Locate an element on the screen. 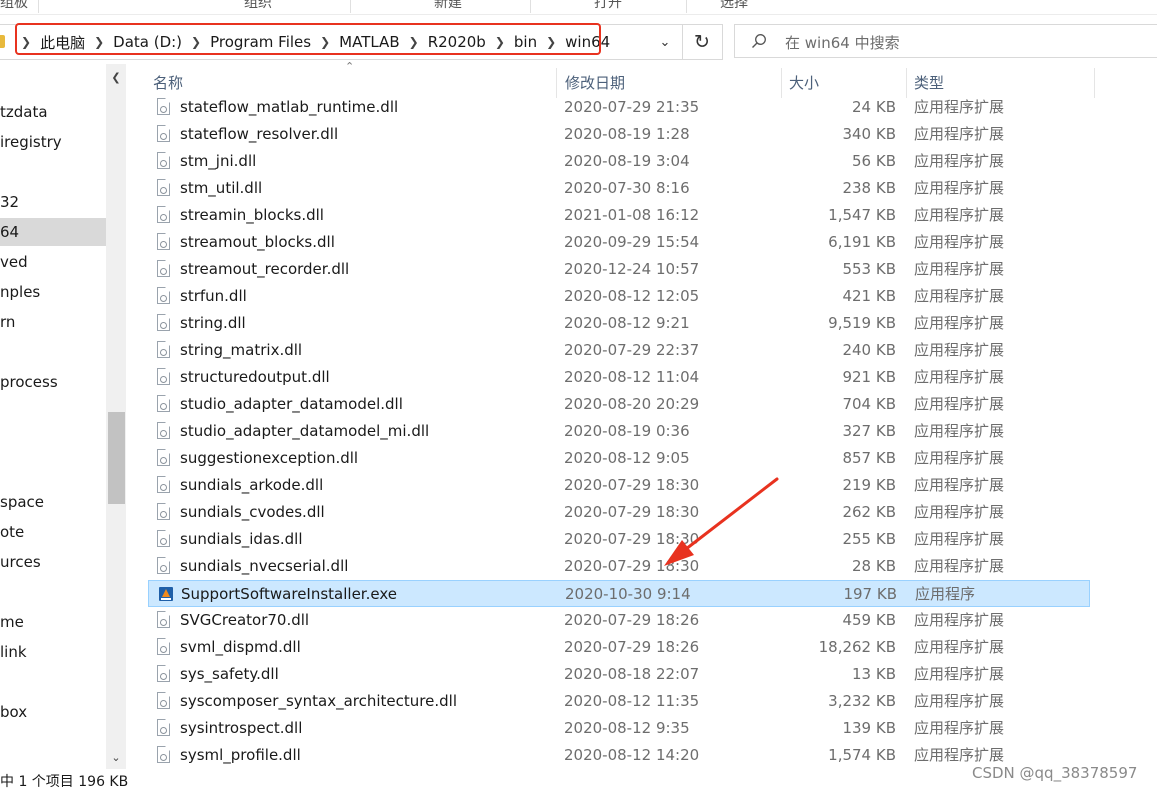 The width and height of the screenshot is (1157, 793). file-date: 2020-07-29 22:37 is located at coordinates (632, 350).